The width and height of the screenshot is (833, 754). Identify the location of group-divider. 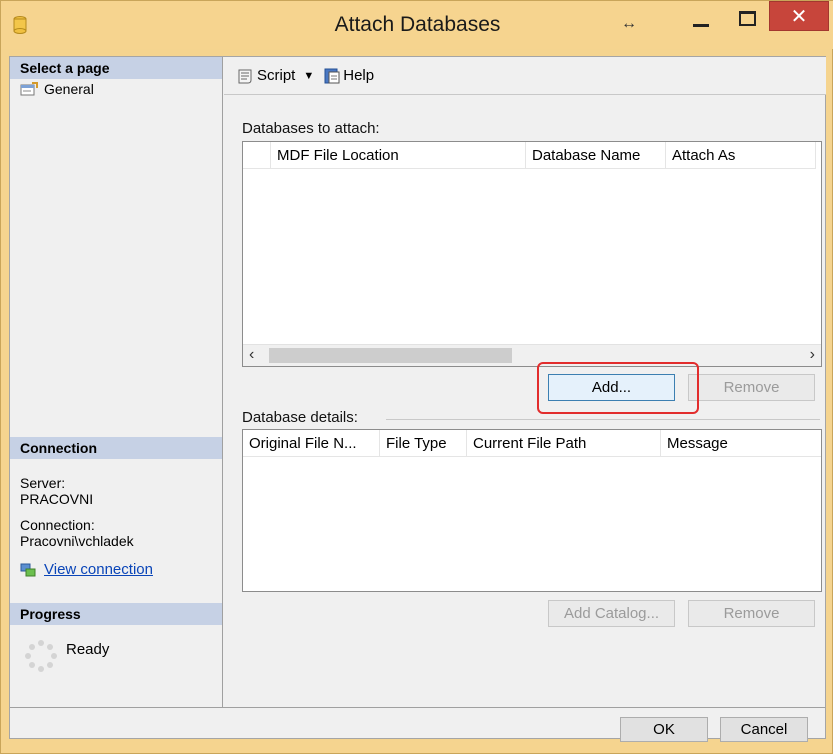
(603, 419).